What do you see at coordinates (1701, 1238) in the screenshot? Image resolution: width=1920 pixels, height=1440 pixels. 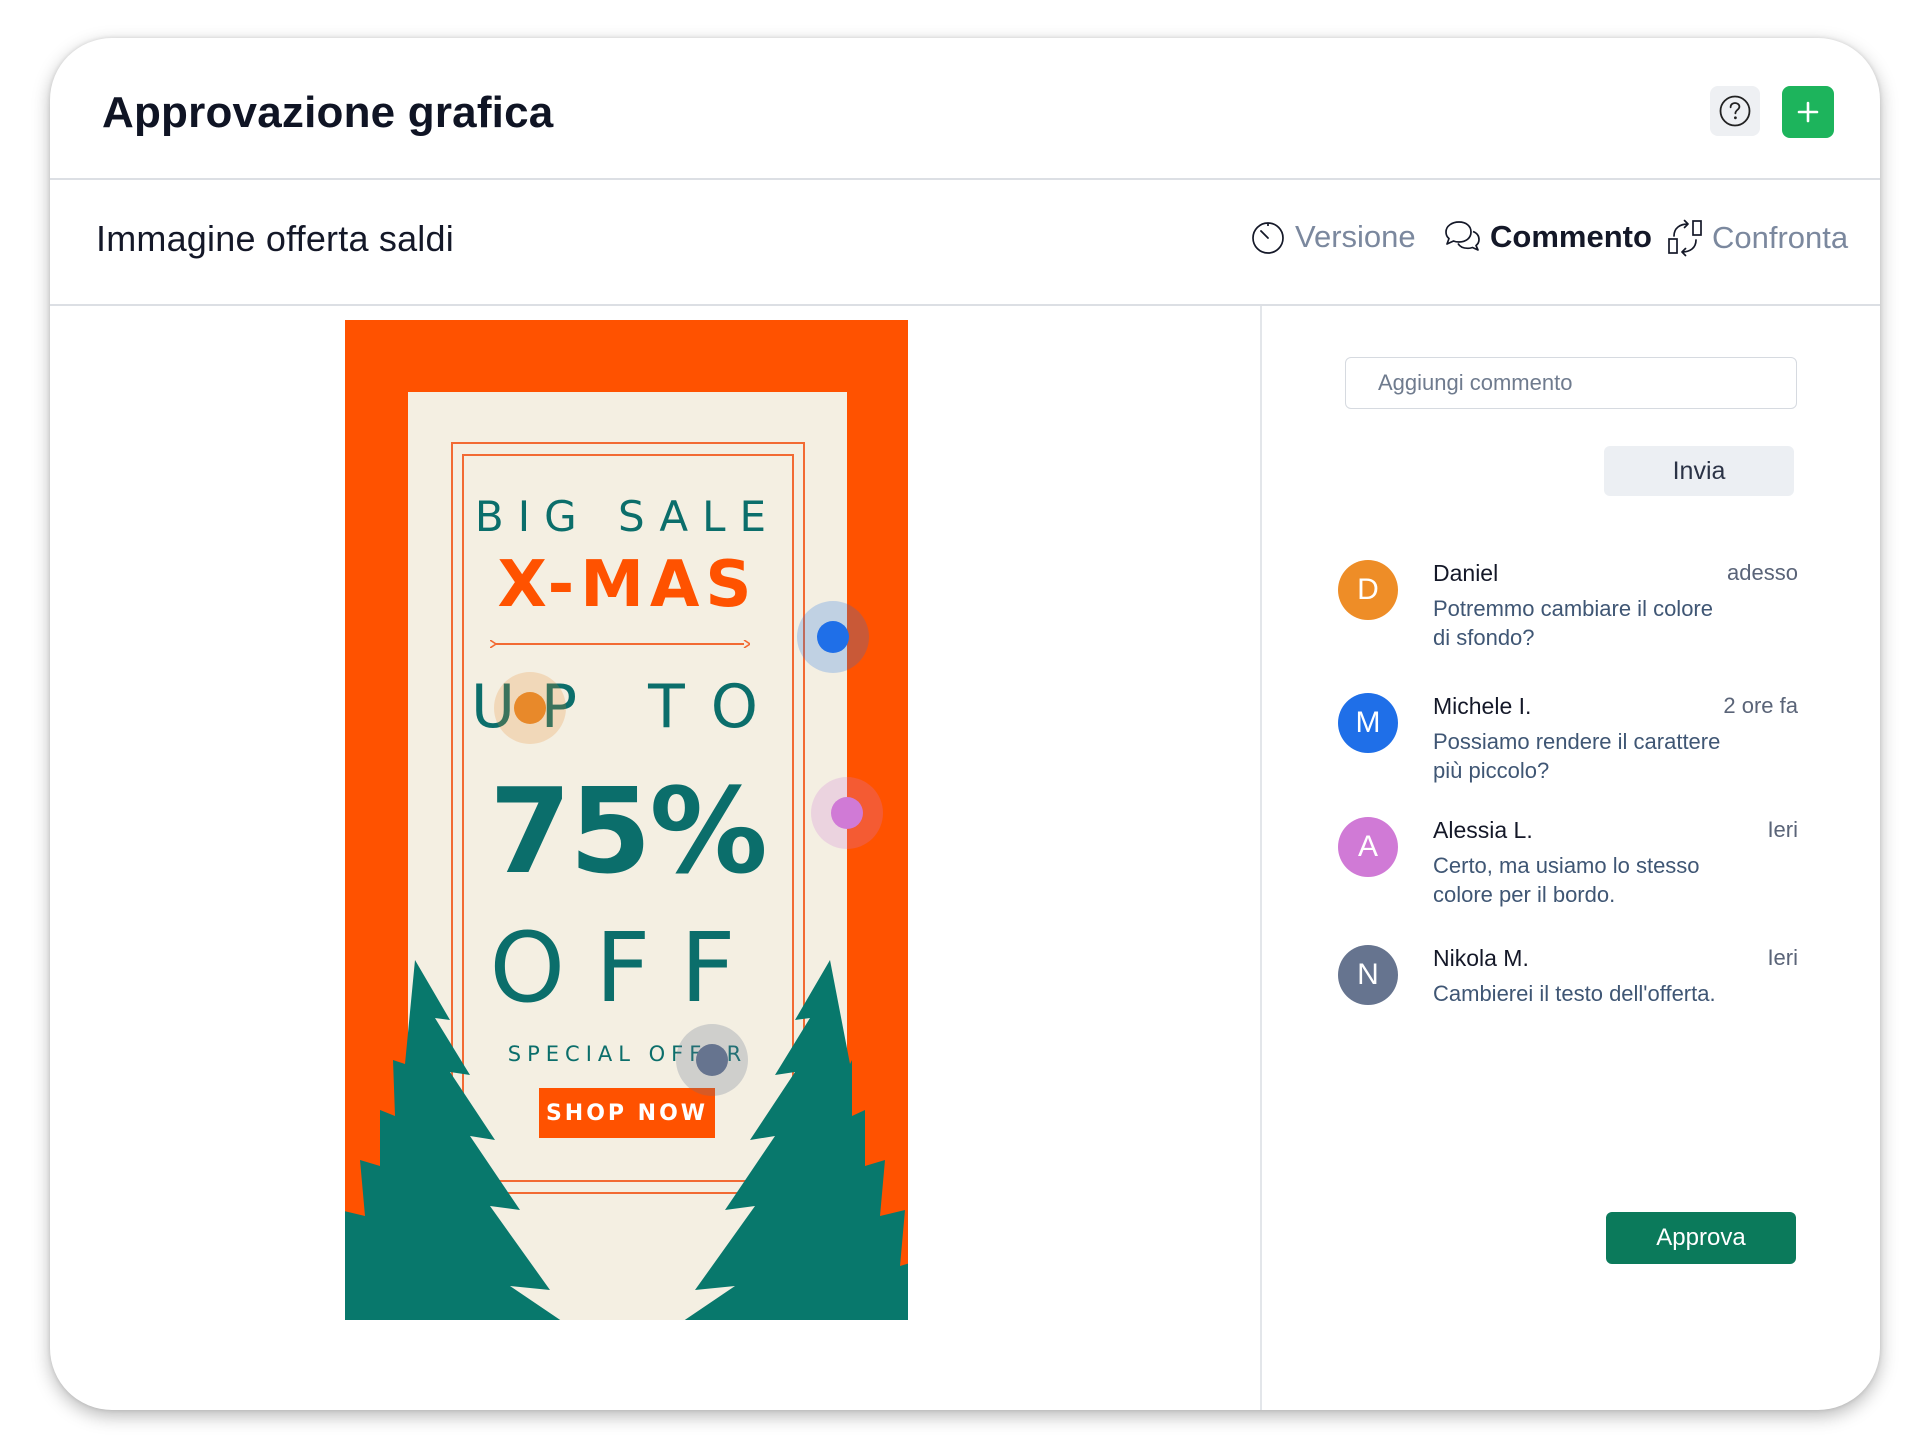 I see `approve-button: Approva` at bounding box center [1701, 1238].